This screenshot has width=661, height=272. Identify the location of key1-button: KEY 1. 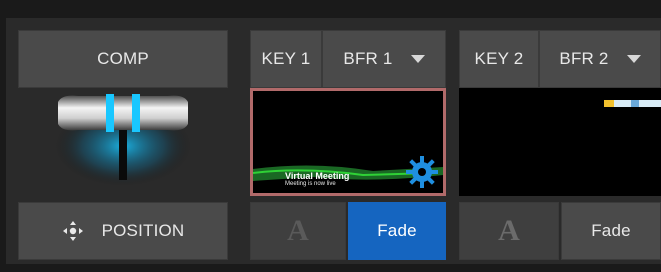
(286, 59).